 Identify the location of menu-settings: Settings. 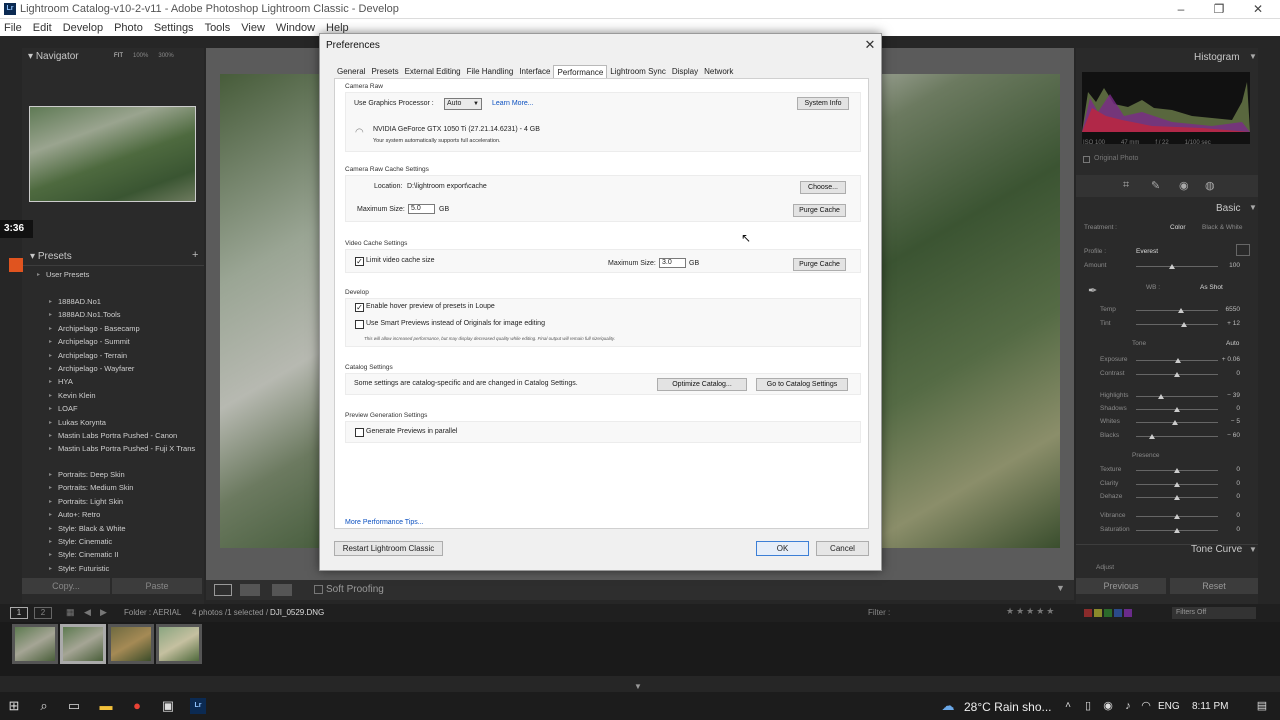
(174, 28).